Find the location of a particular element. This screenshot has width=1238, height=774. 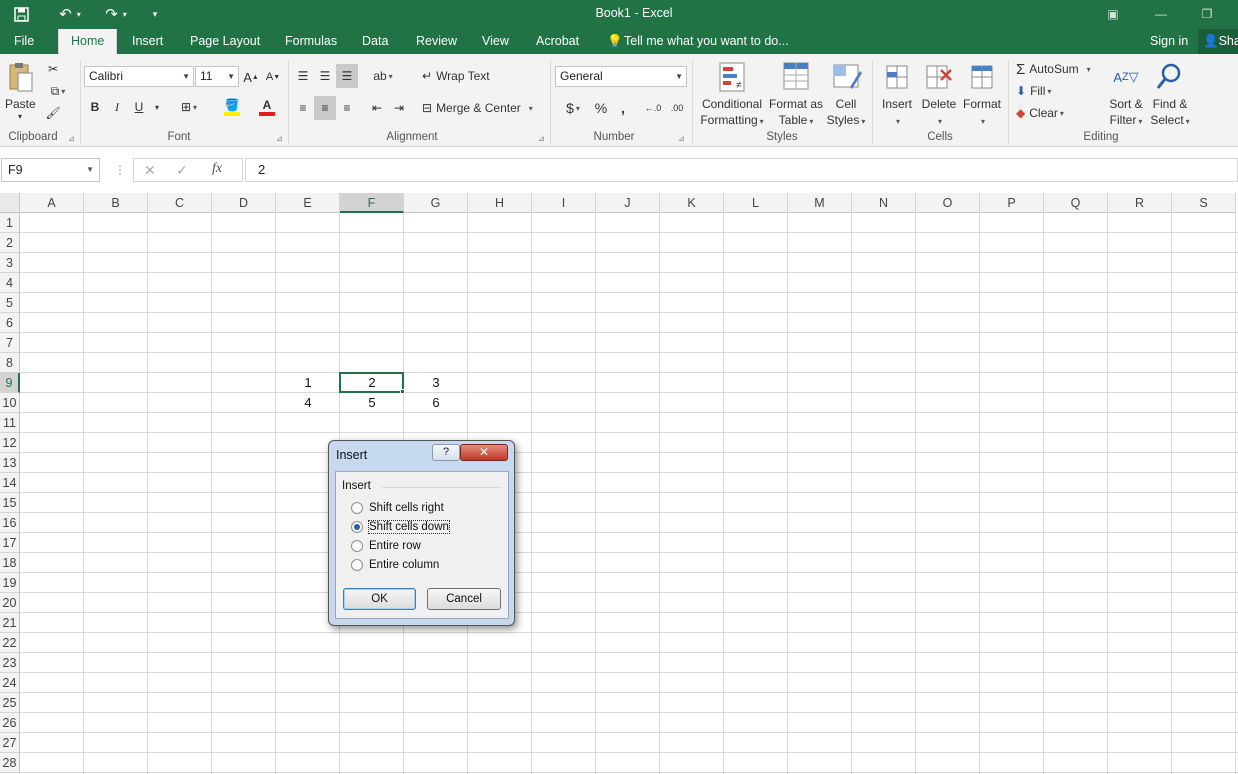

copy-icon: ⧉ ▾ is located at coordinates (58, 91).